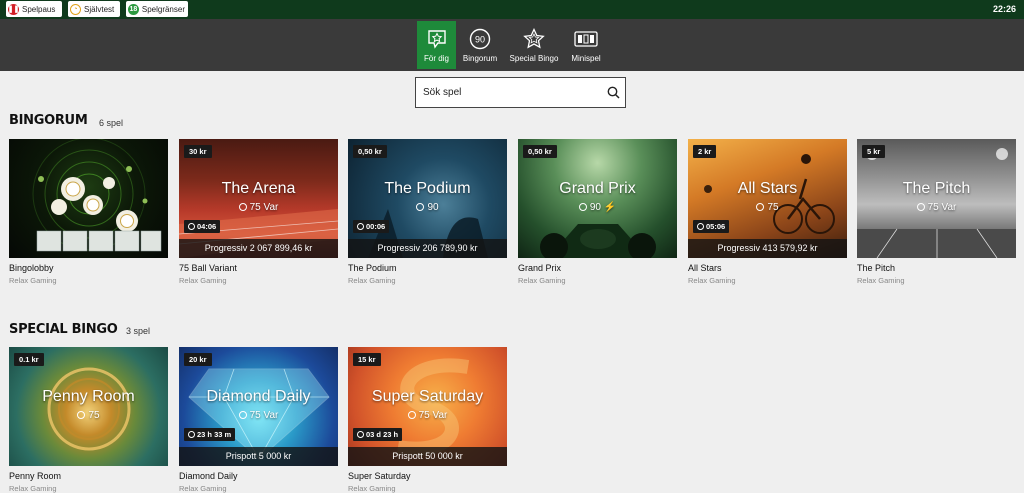  I want to click on game-tile-bingolobby, so click(88, 198).